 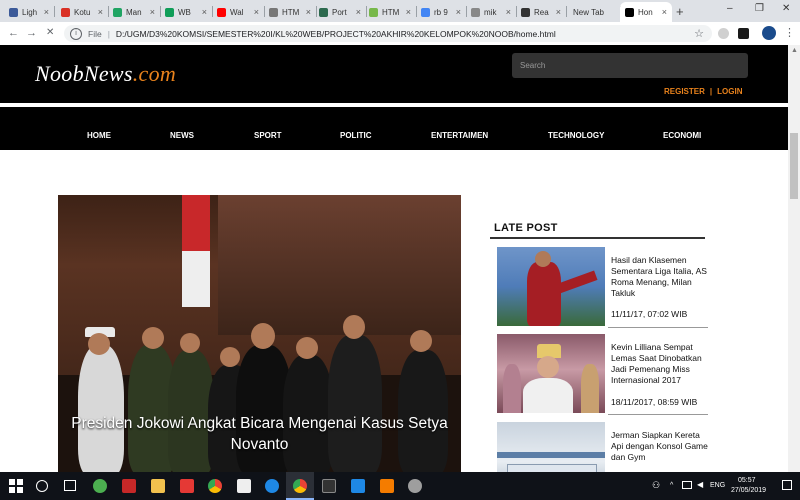 What do you see at coordinates (13, 33) in the screenshot?
I see `back-arrow-icon: ←` at bounding box center [13, 33].